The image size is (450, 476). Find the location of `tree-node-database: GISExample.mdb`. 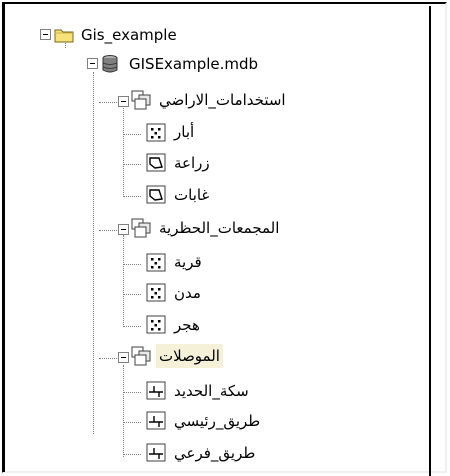

tree-node-database: GISExample.mdb is located at coordinates (193, 64).